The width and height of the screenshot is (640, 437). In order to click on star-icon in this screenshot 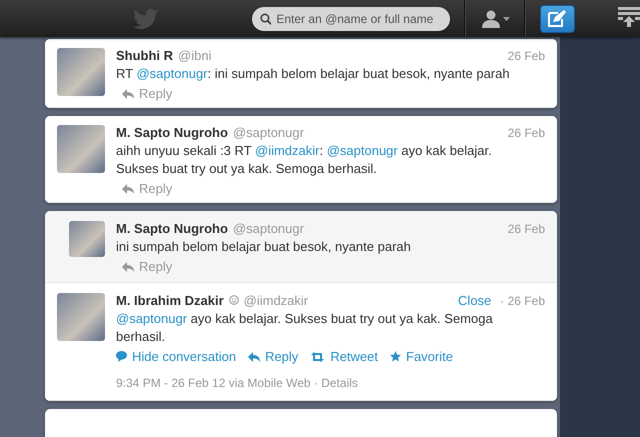, I will do `click(396, 356)`.